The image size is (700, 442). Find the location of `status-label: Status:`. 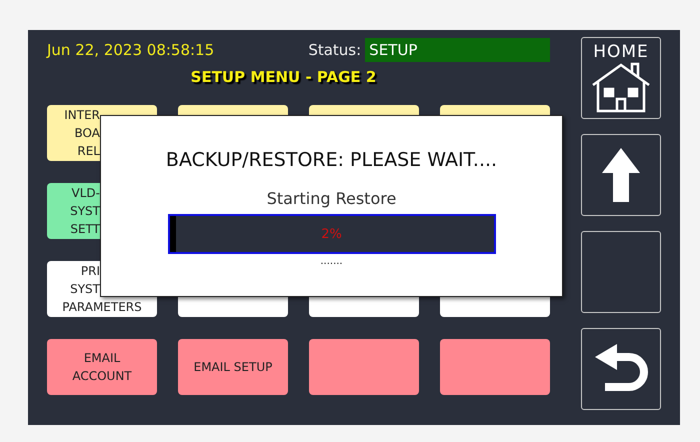

status-label: Status: is located at coordinates (335, 49).